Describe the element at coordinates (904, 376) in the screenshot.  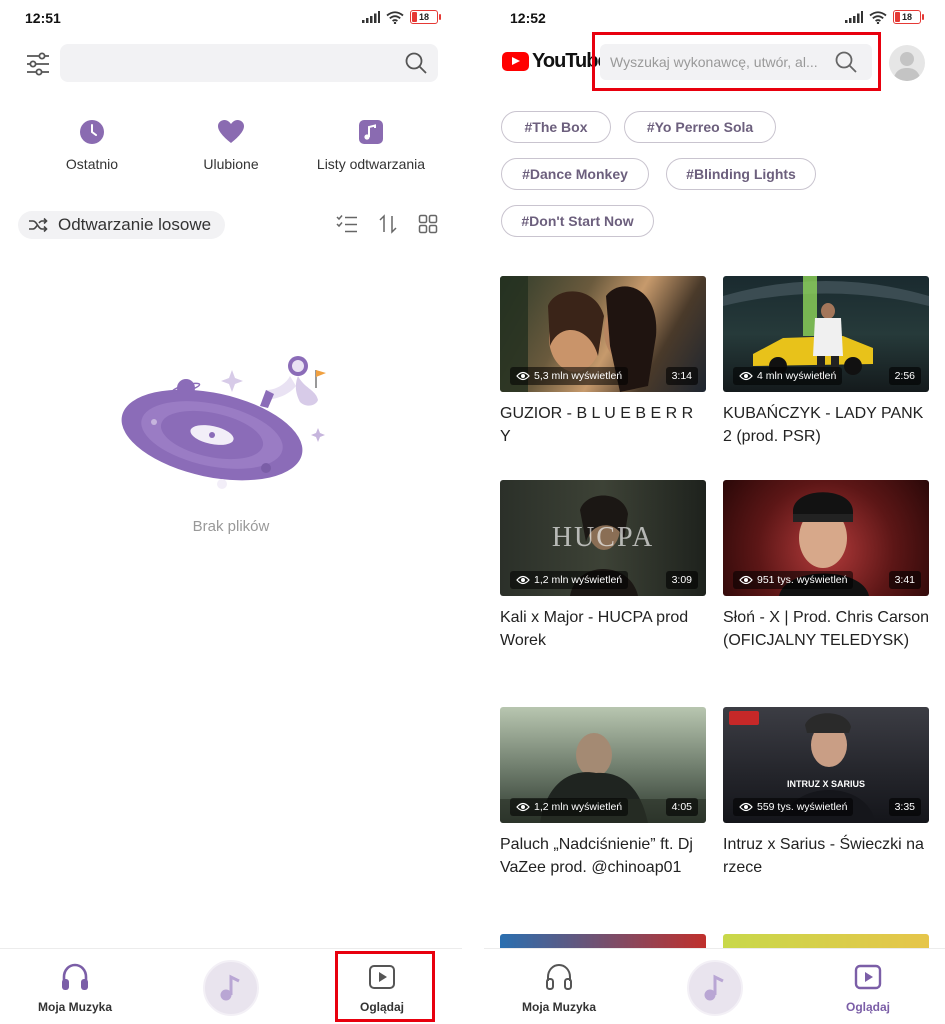
I see `video-duration: 2:56` at that location.